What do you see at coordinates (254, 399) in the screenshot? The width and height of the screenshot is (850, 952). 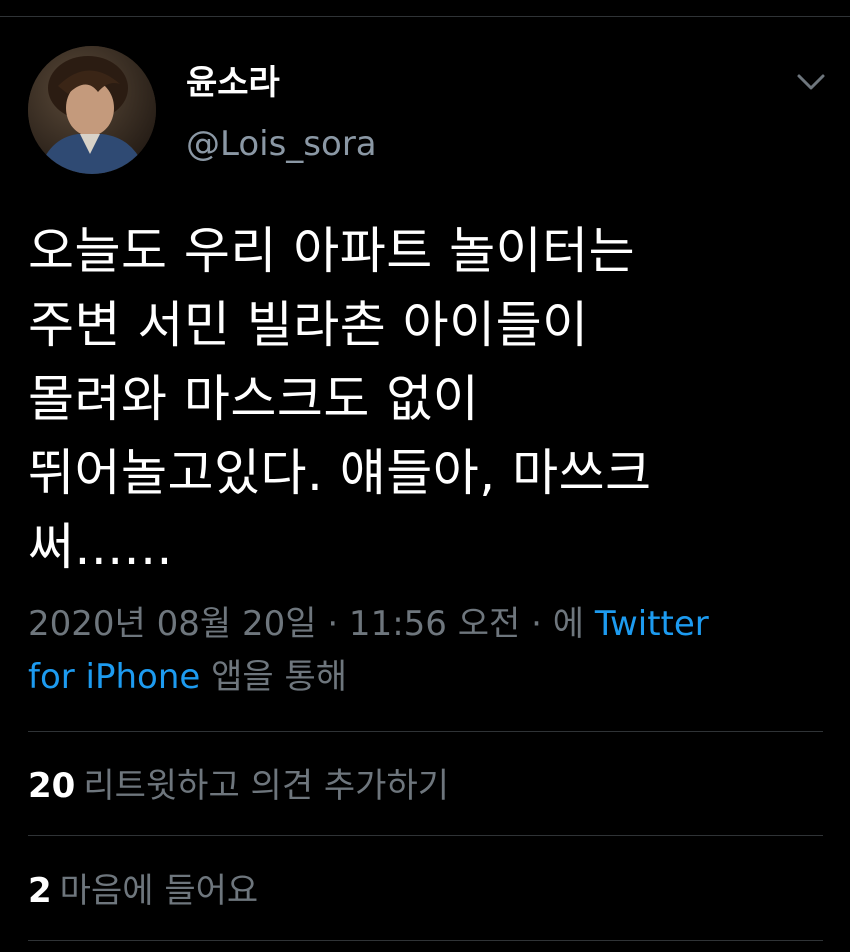 I see `tweet-text-line: 몰려와 마스크도 없이` at bounding box center [254, 399].